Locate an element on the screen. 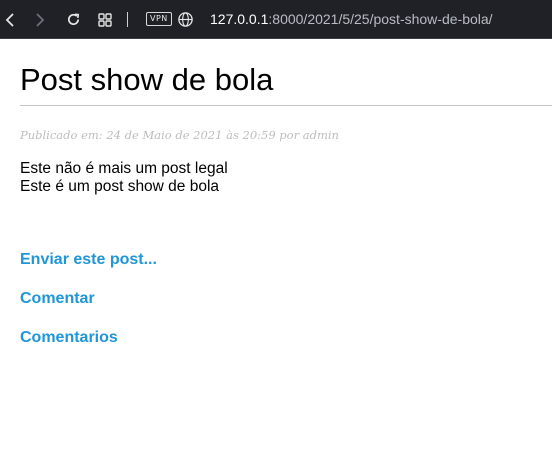  globe-icon is located at coordinates (185, 19).